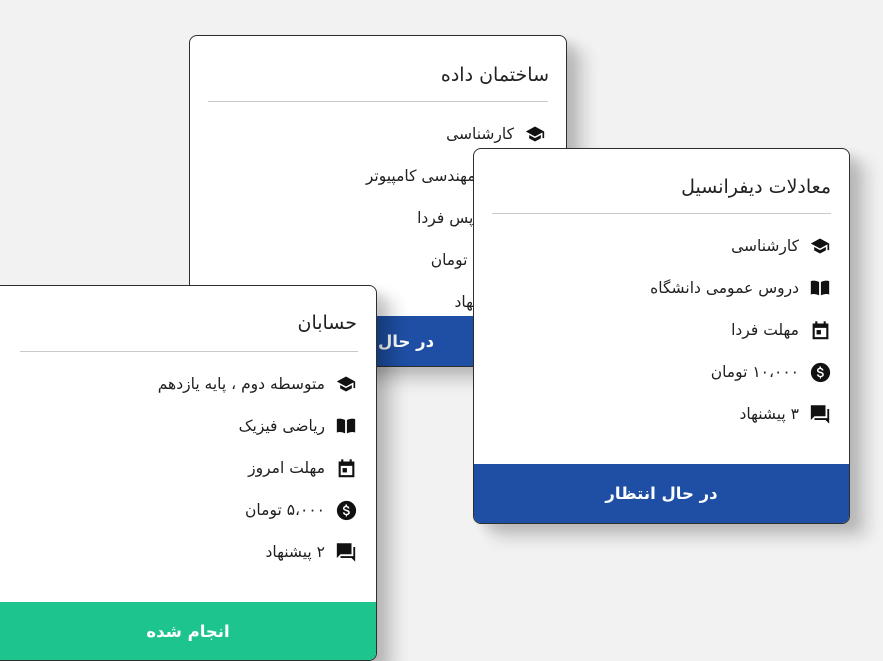 The height and width of the screenshot is (661, 883). What do you see at coordinates (178, 552) in the screenshot?
I see `detail-row-offers: ۲ پیشنهاد` at bounding box center [178, 552].